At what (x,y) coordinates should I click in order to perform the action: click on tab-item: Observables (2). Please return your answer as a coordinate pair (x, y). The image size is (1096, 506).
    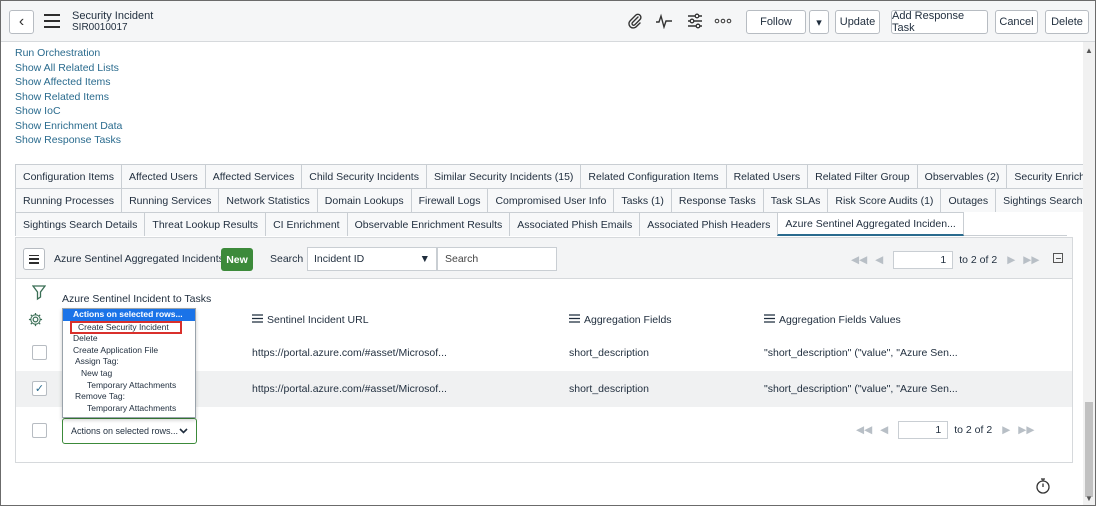
    Looking at the image, I should click on (962, 176).